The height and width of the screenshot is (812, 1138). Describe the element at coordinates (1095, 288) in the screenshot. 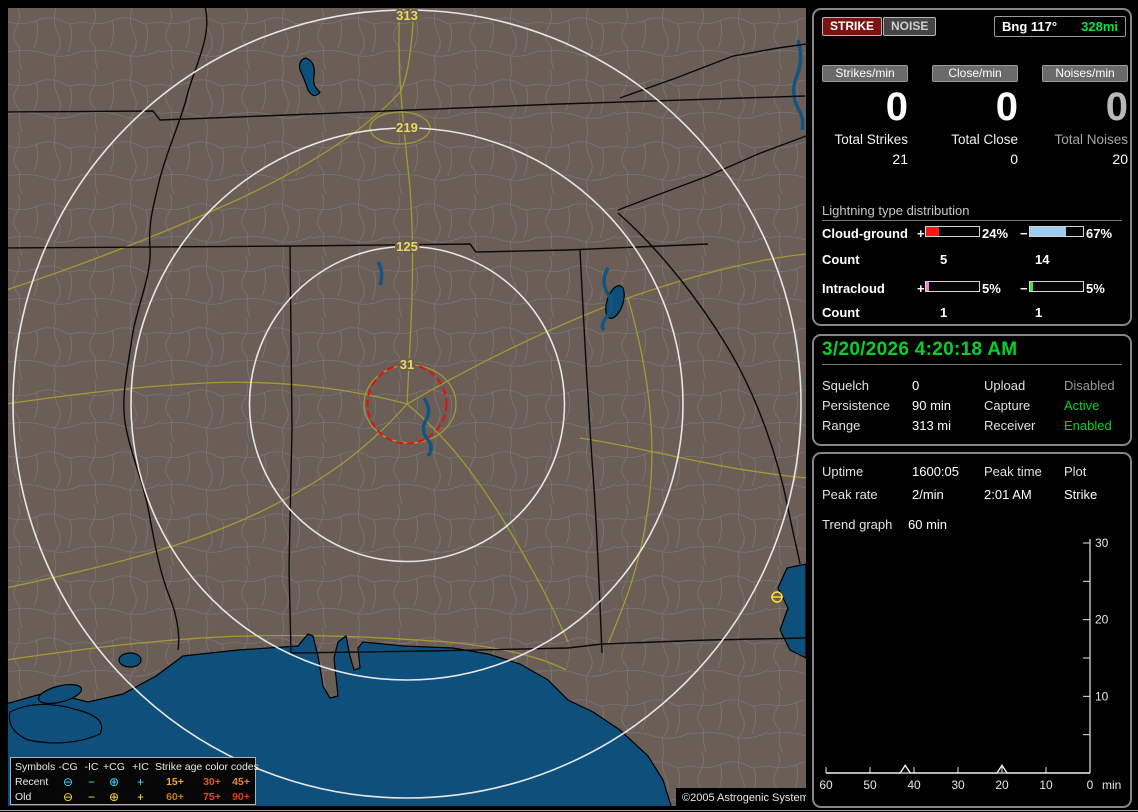

I see `neg-ic-percent: 5%` at that location.